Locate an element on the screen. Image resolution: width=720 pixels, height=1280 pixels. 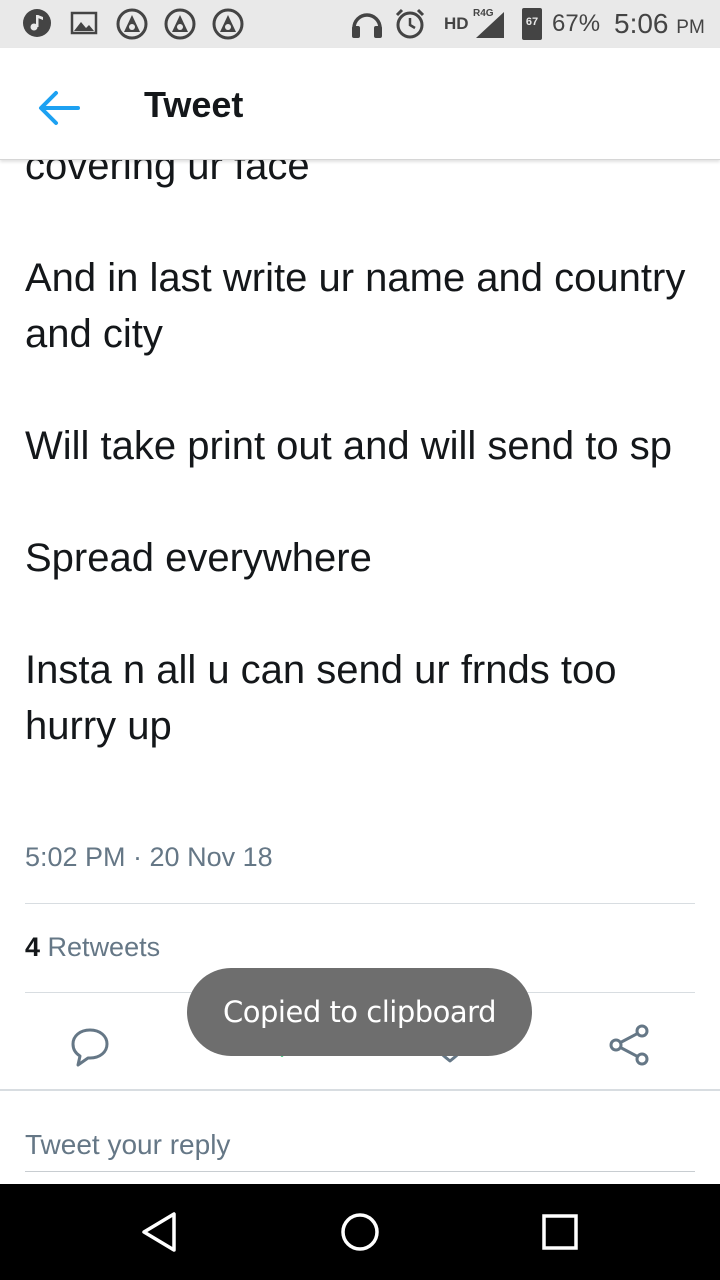
home-circle-icon is located at coordinates (360, 1232).